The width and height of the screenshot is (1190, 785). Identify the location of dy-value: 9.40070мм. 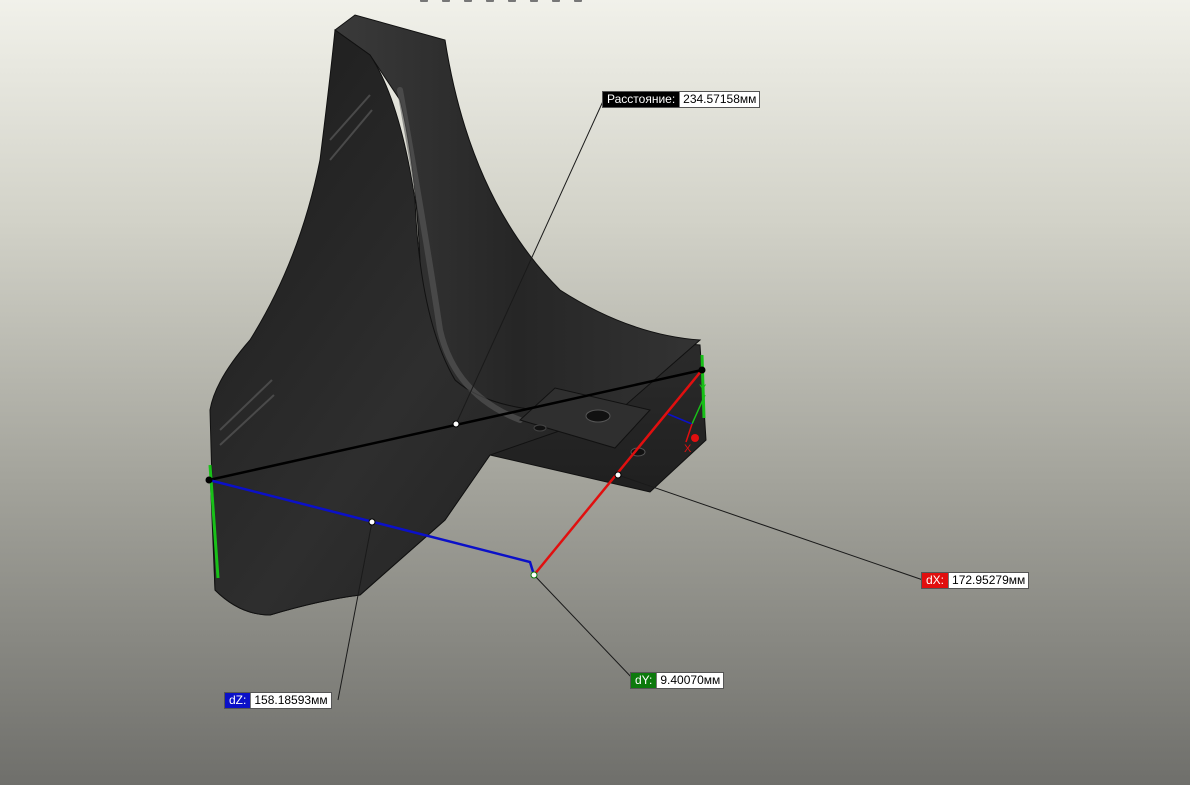
(690, 680).